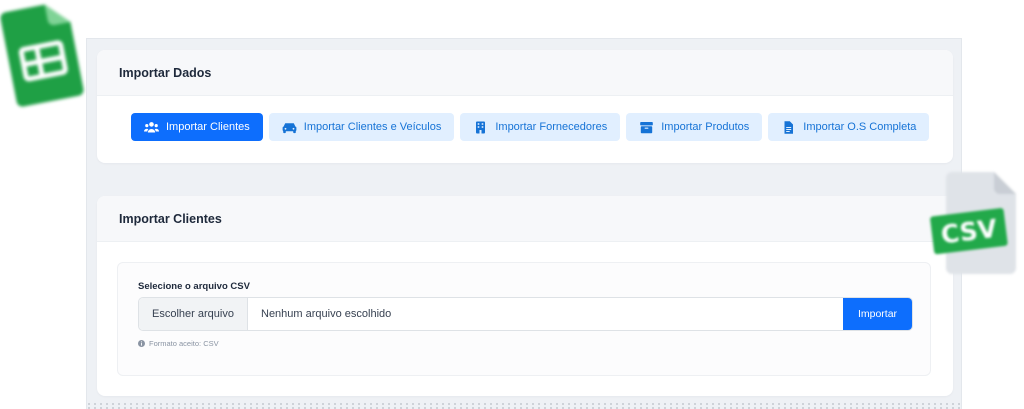  Describe the element at coordinates (289, 127) in the screenshot. I see `car-icon` at that location.